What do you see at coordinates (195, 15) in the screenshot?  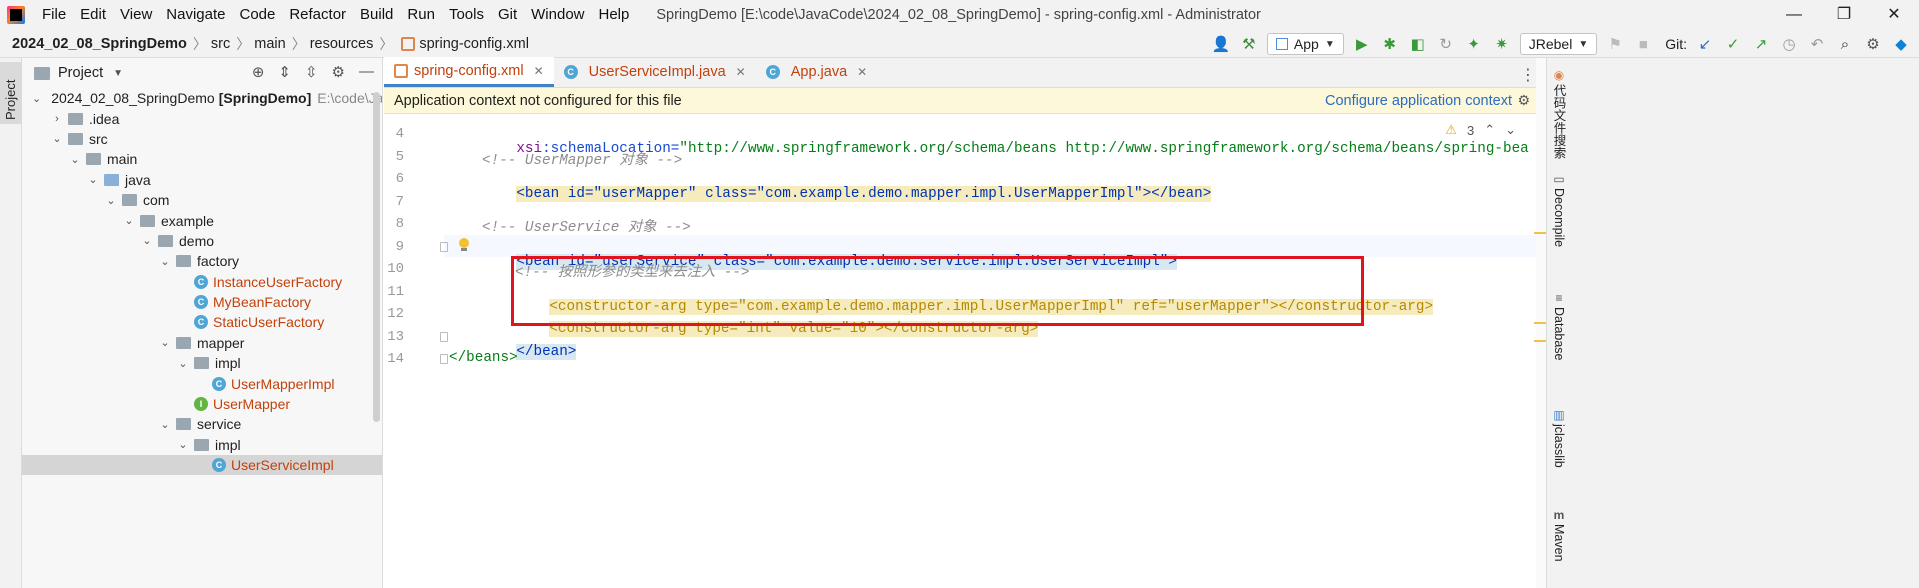 I see `menu-navigate: Navigate` at bounding box center [195, 15].